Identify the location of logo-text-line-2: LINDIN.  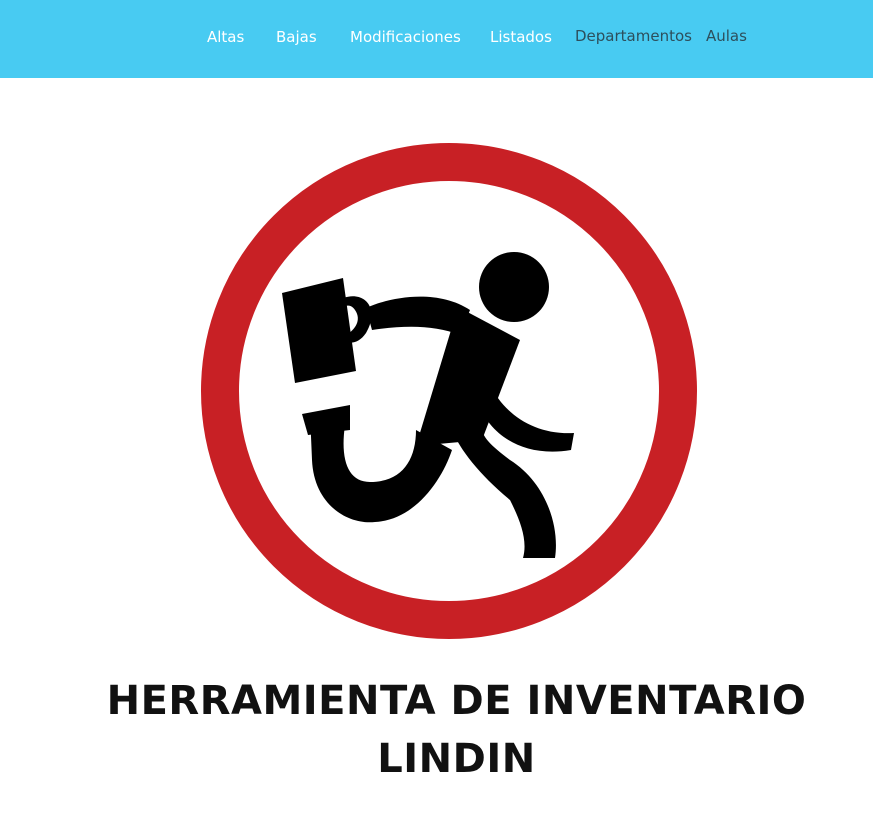
(456, 759).